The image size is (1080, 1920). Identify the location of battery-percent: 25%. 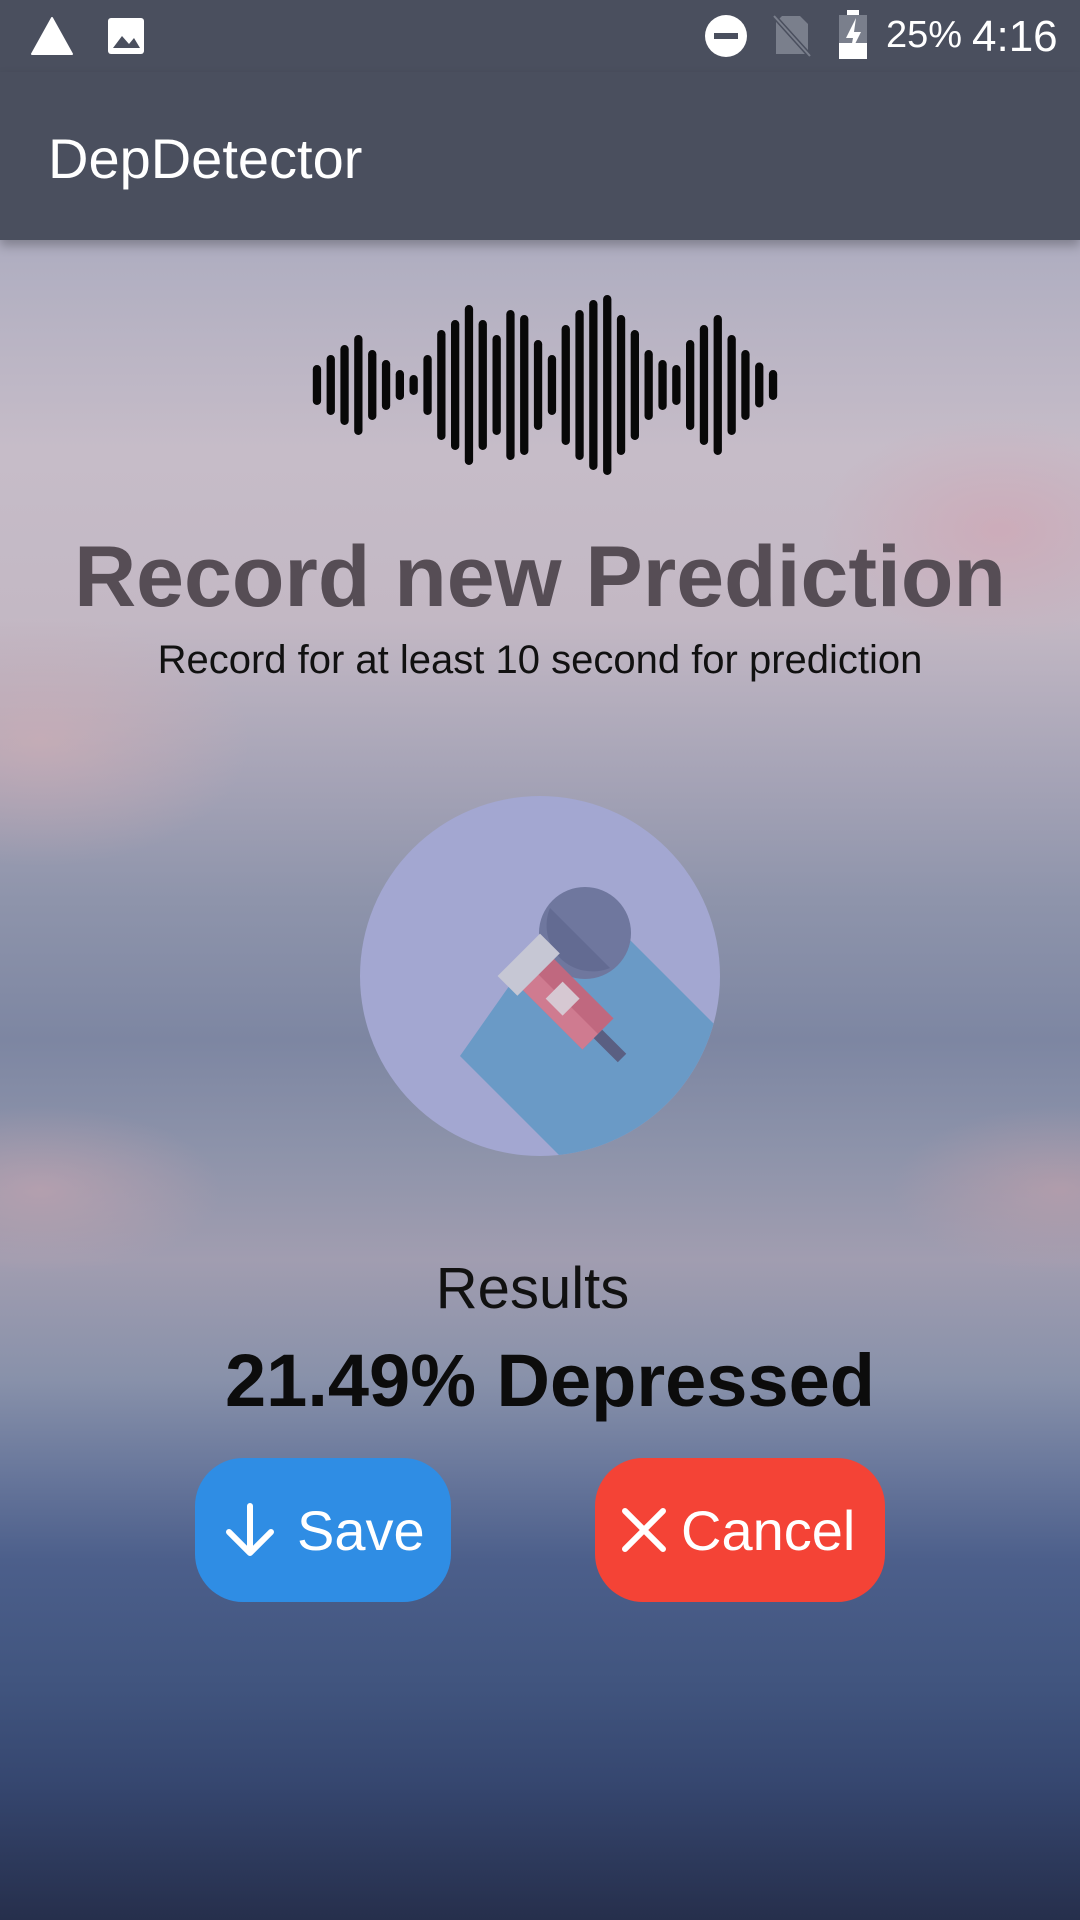
(924, 35).